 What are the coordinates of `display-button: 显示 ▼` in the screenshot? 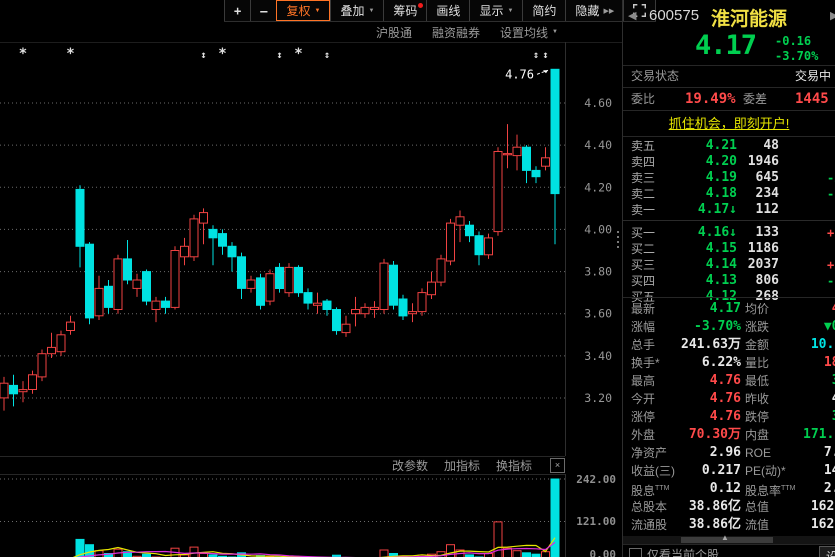 It's located at (496, 10).